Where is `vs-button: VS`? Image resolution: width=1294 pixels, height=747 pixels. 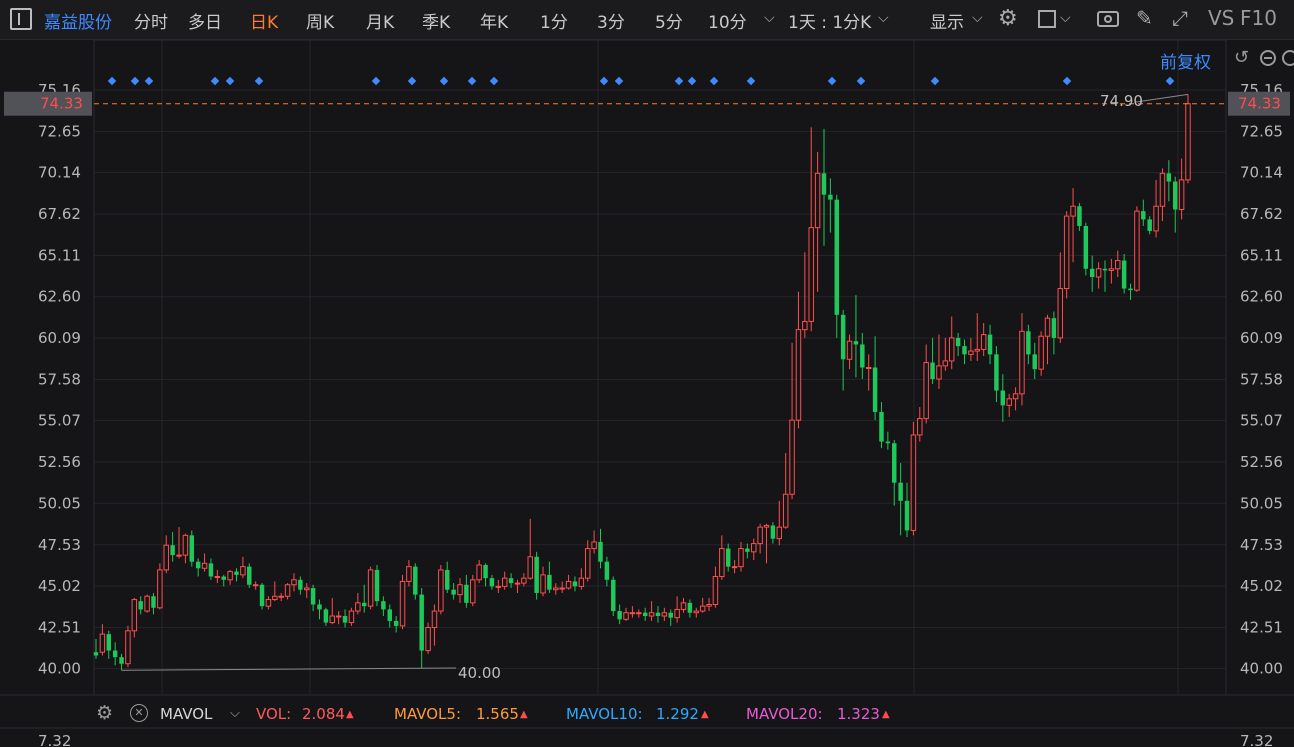
vs-button: VS is located at coordinates (1221, 18).